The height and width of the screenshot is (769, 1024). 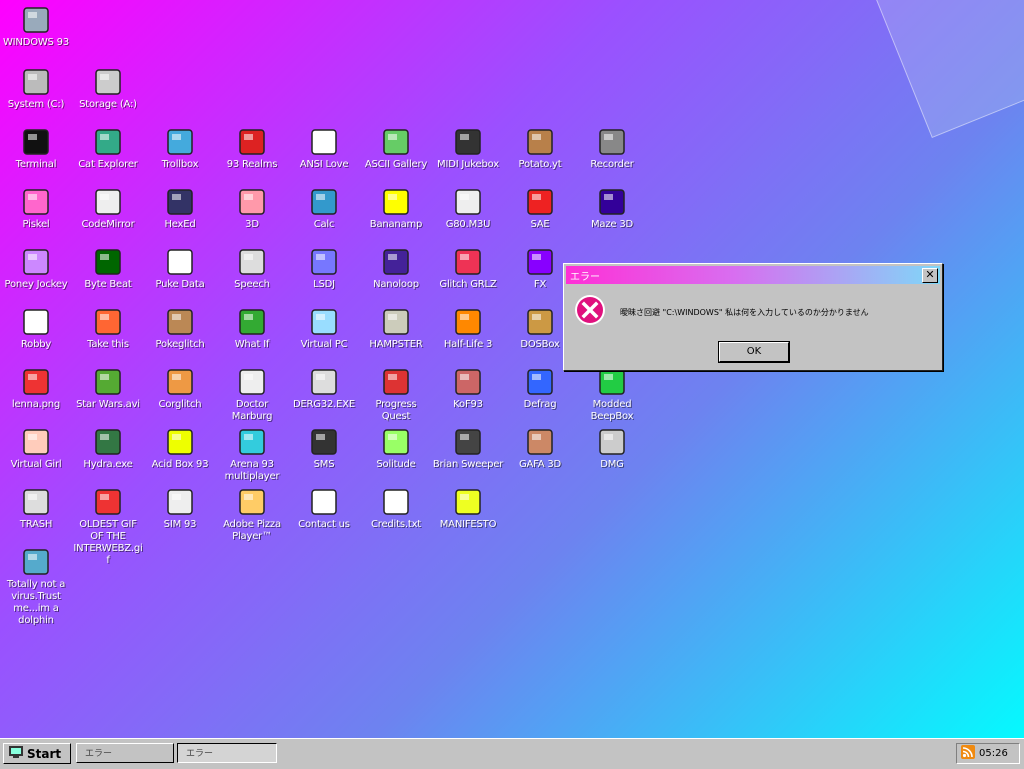 I want to click on desktop-icon: Doctor Marburg, so click(x=252, y=394).